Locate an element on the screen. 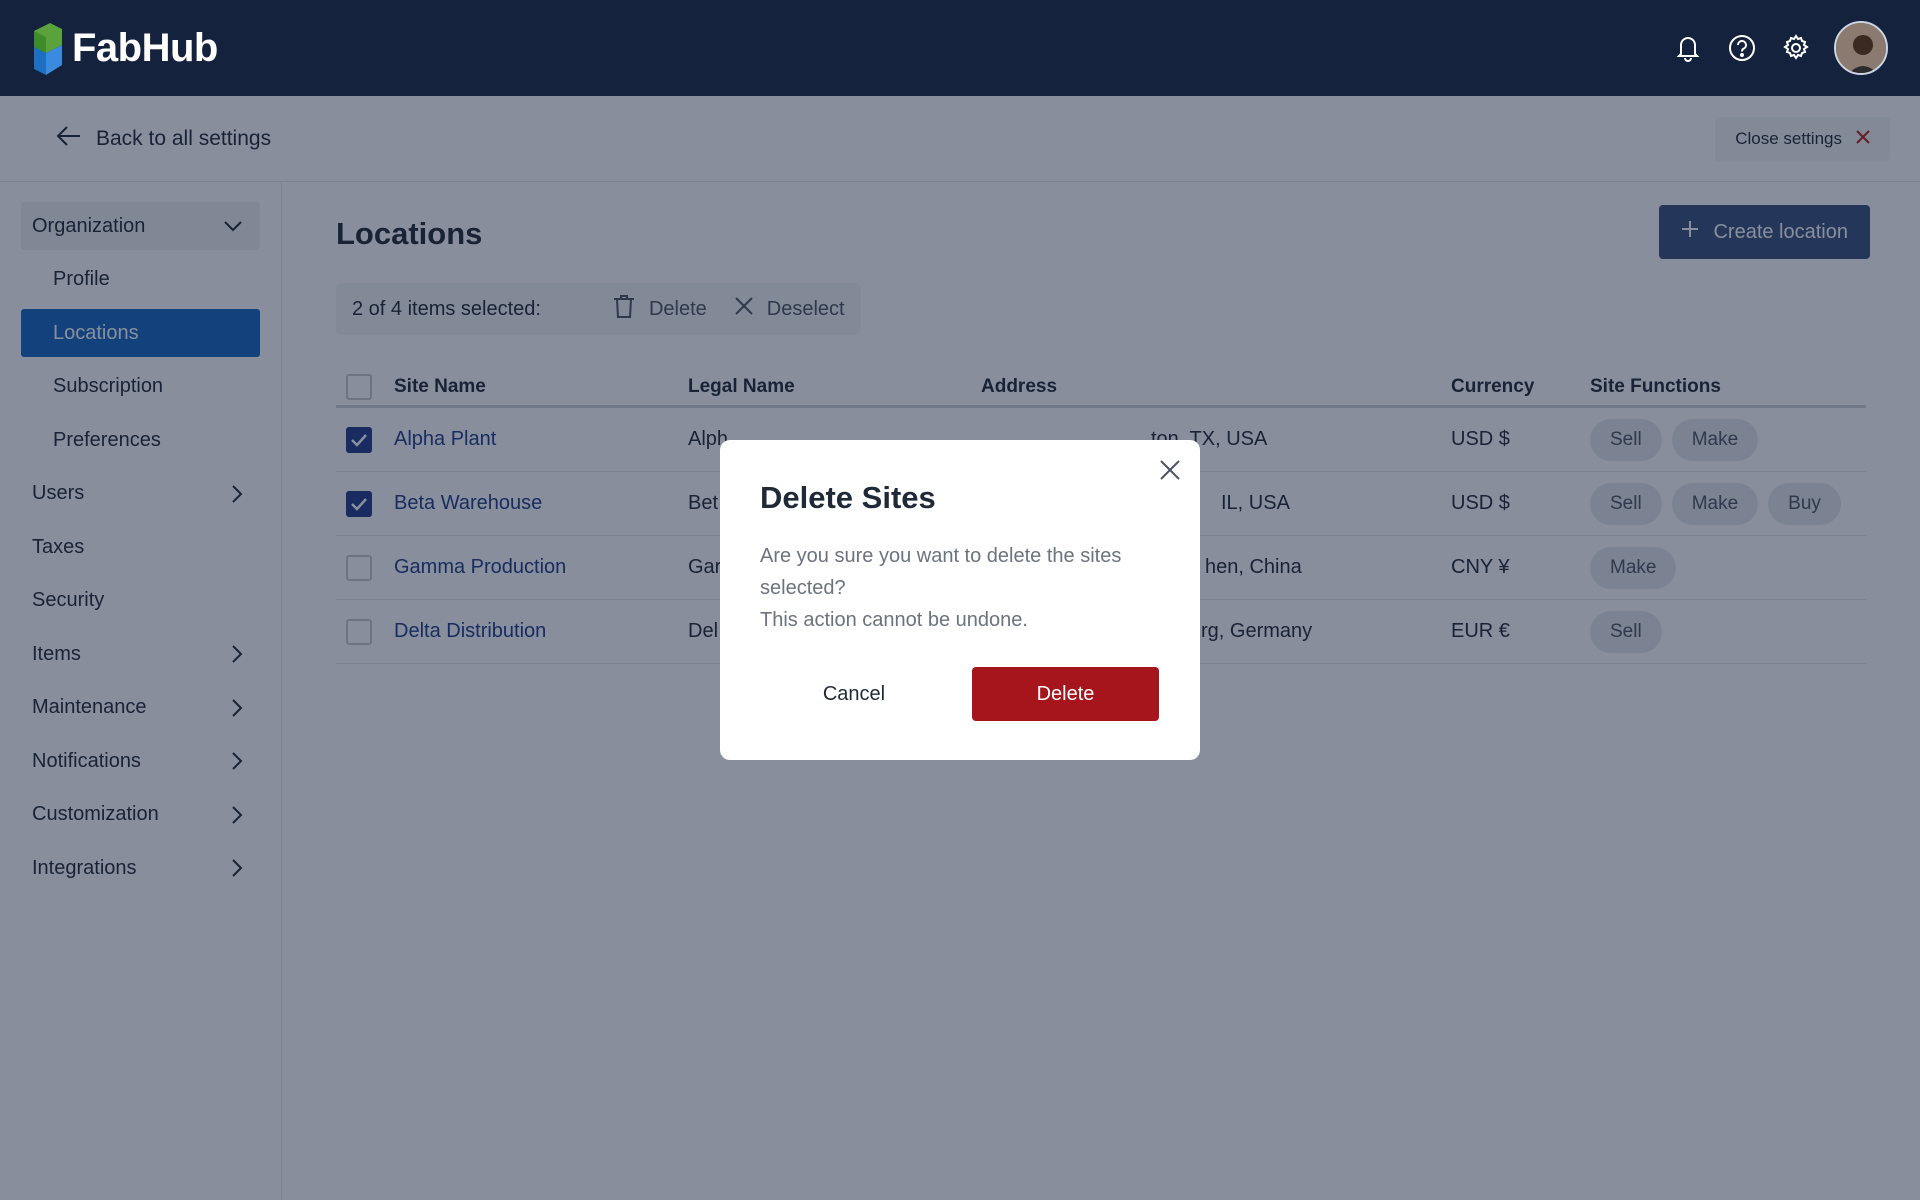 This screenshot has height=1200, width=1920. app-logo: FabHub is located at coordinates (125, 48).